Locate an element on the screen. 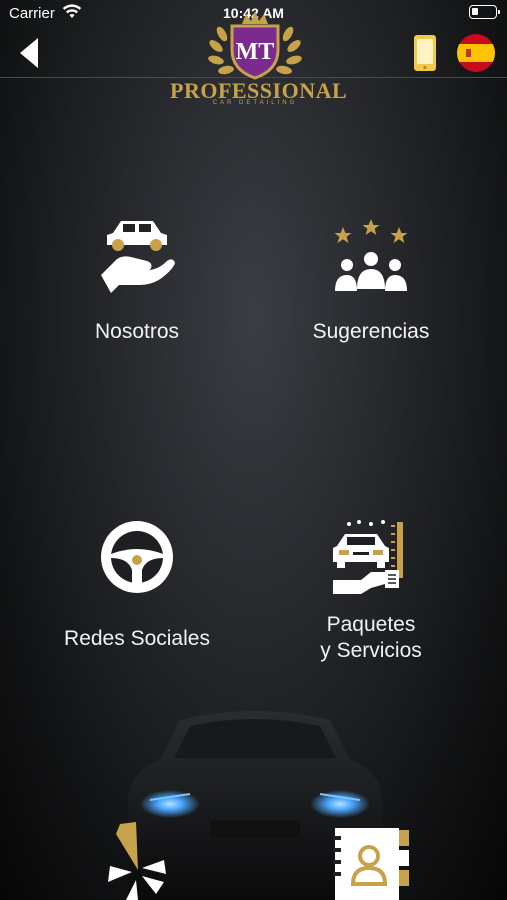 This screenshot has height=900, width=507. phone-icon is located at coordinates (425, 53).